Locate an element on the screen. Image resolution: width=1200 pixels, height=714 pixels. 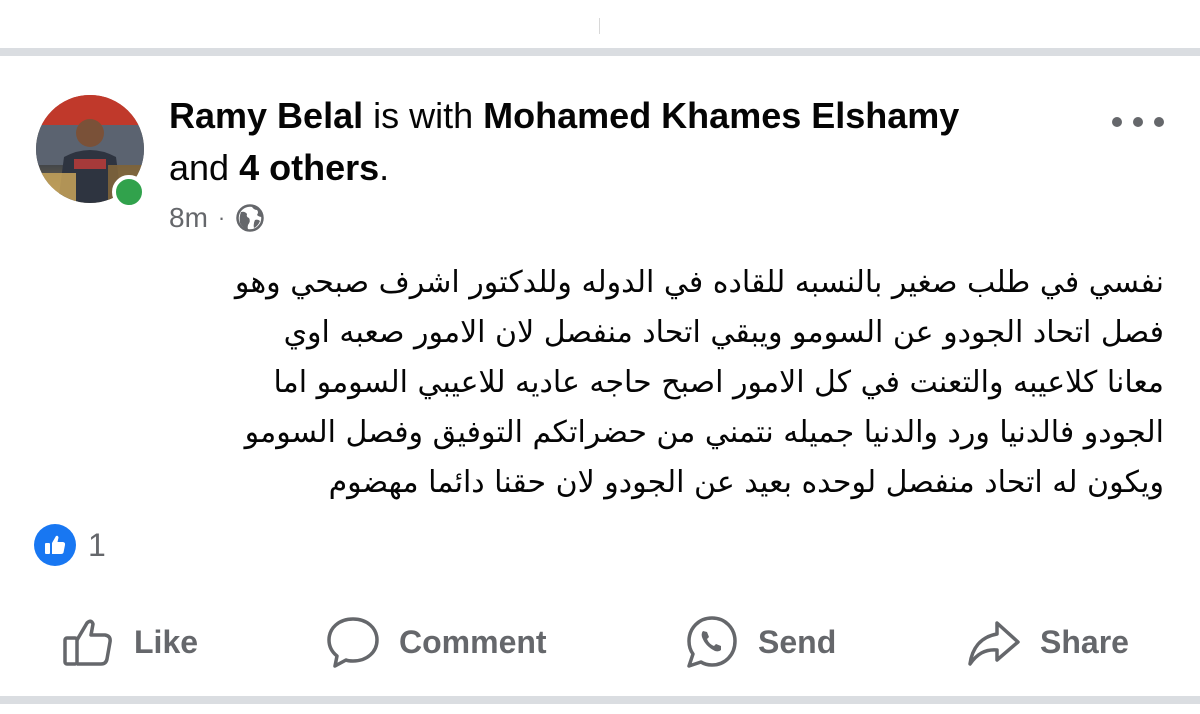
send-button: Send is located at coordinates (760, 642).